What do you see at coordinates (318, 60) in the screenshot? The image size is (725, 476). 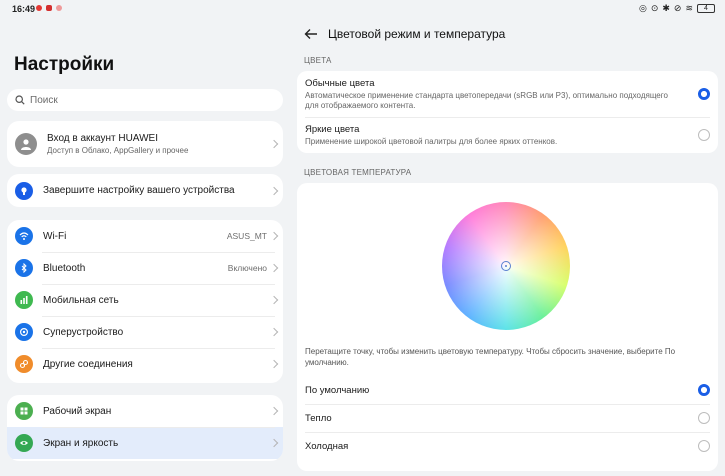 I see `section-colors-label: ЦВЕТА` at bounding box center [318, 60].